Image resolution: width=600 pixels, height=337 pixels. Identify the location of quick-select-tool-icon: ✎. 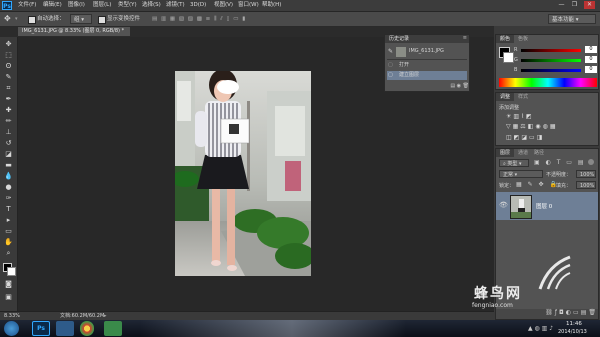
(8, 77).